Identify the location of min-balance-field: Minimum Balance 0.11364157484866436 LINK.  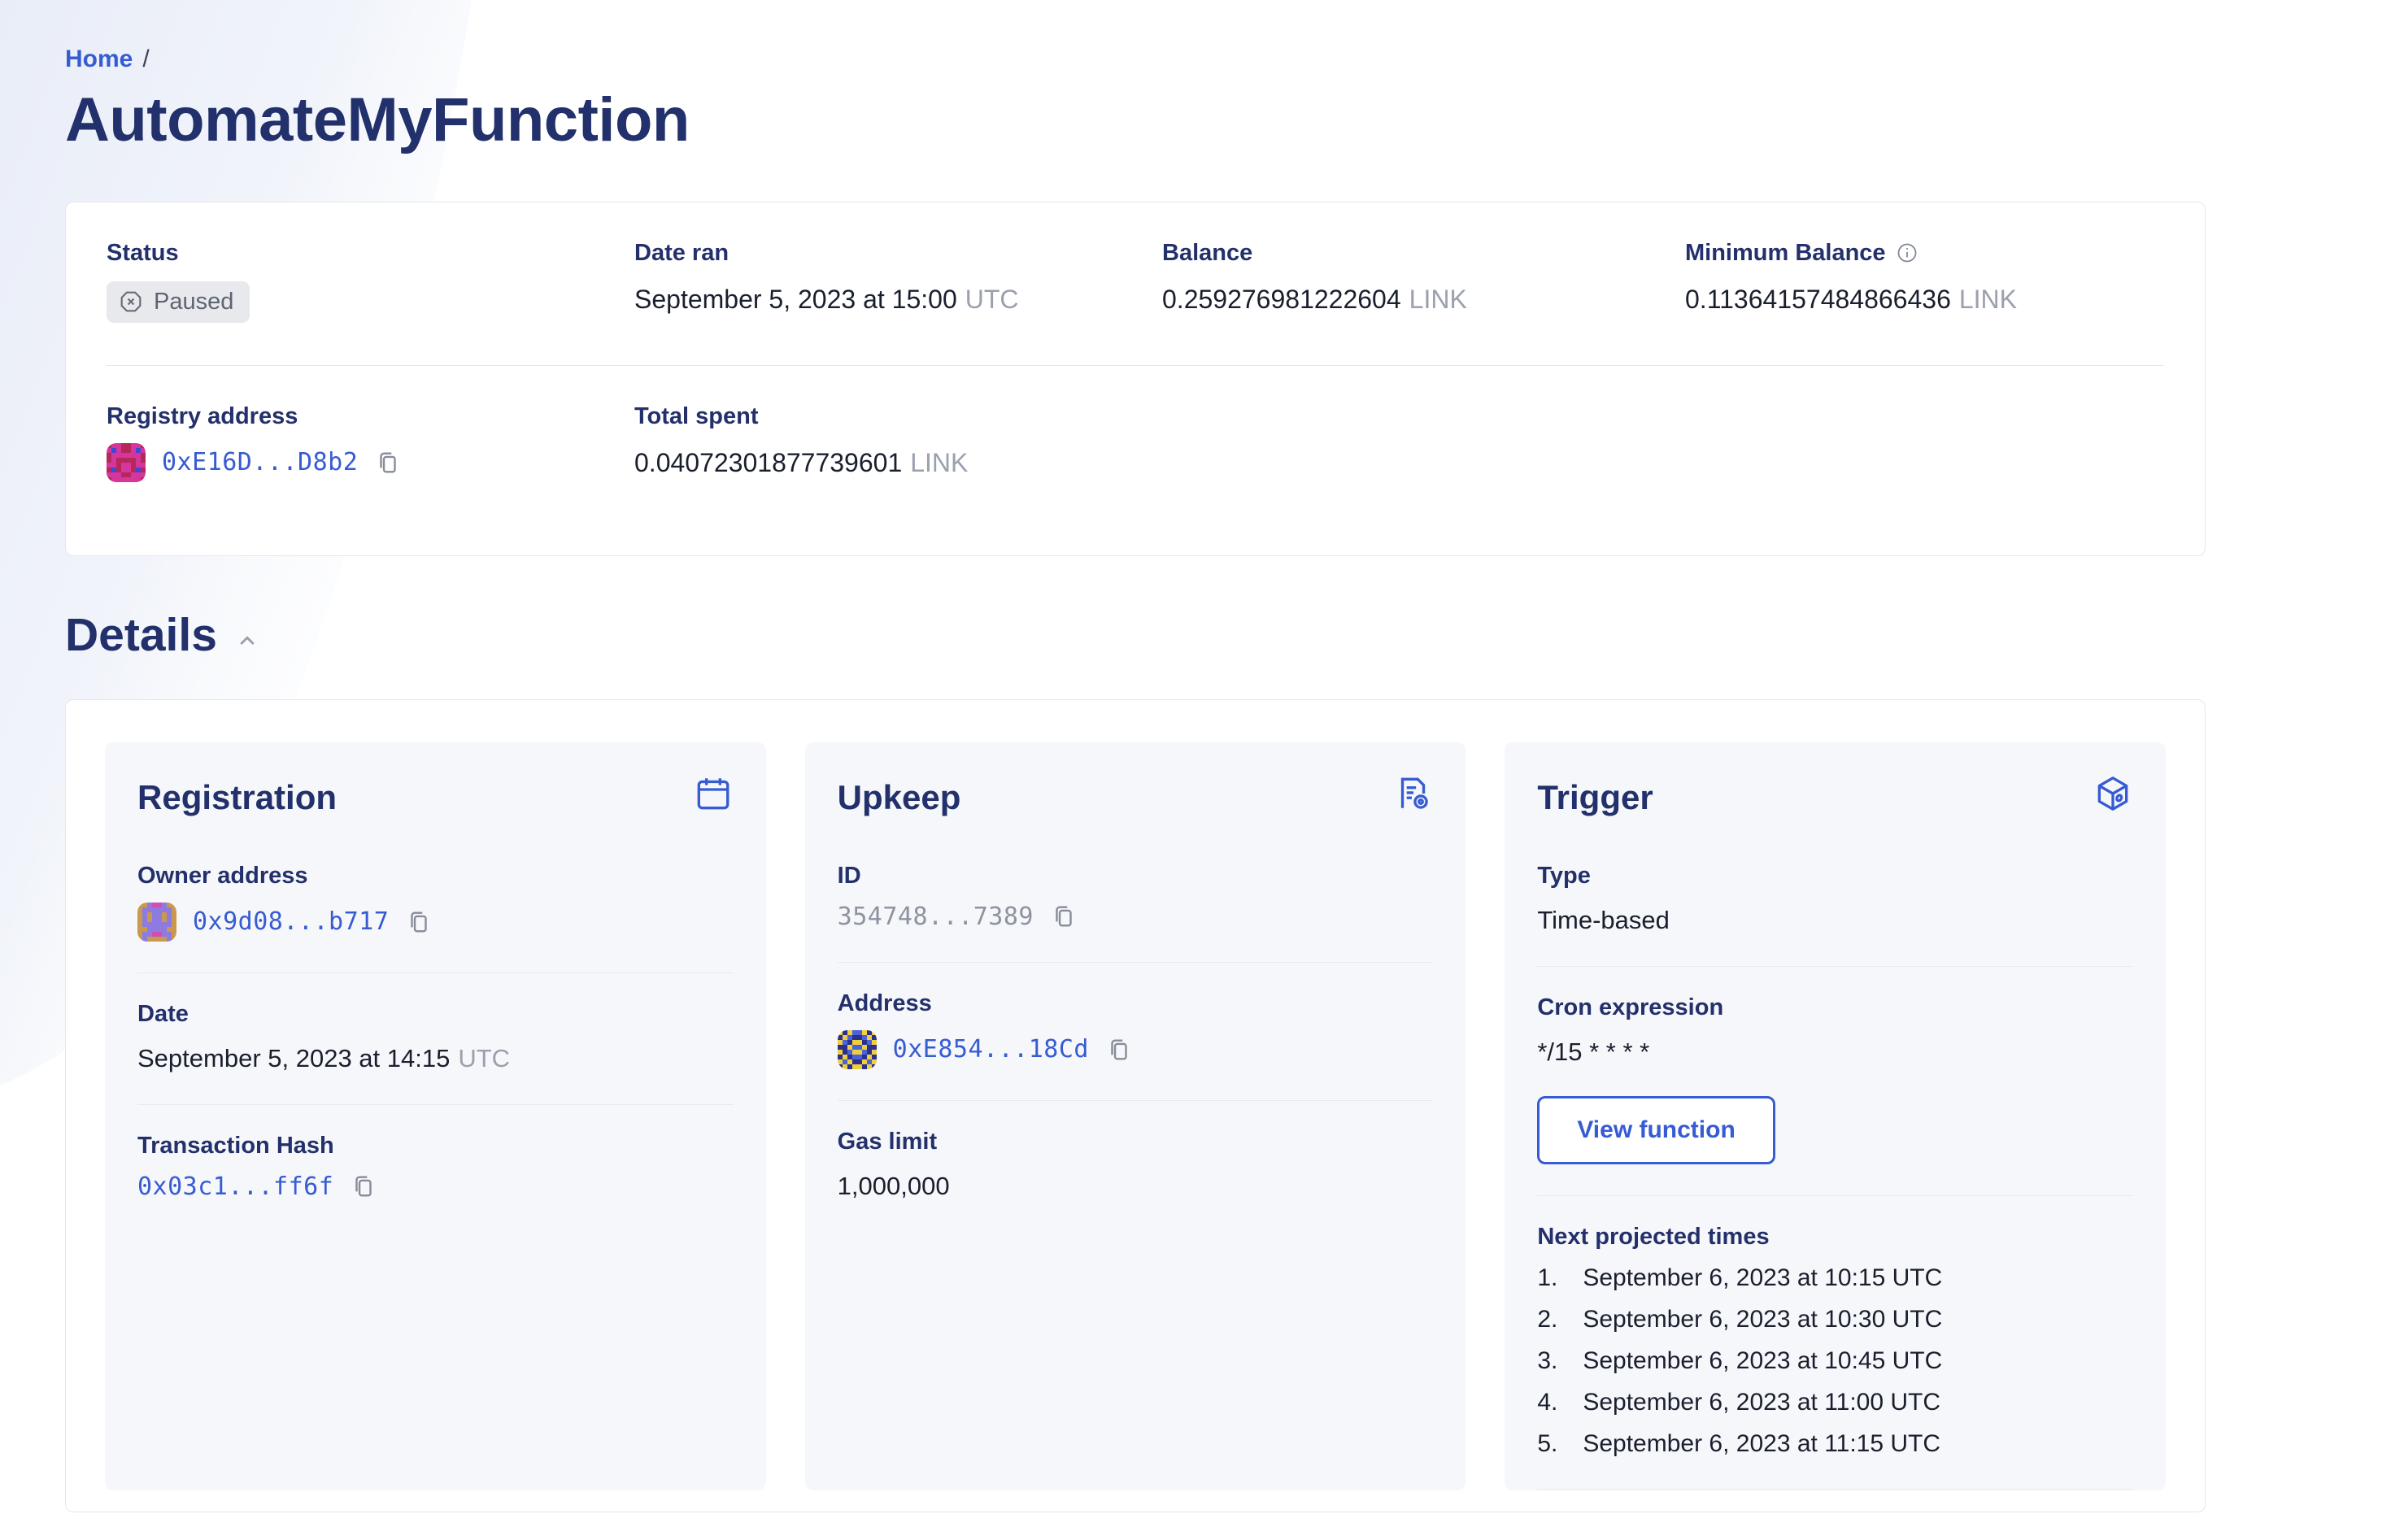
(1924, 281).